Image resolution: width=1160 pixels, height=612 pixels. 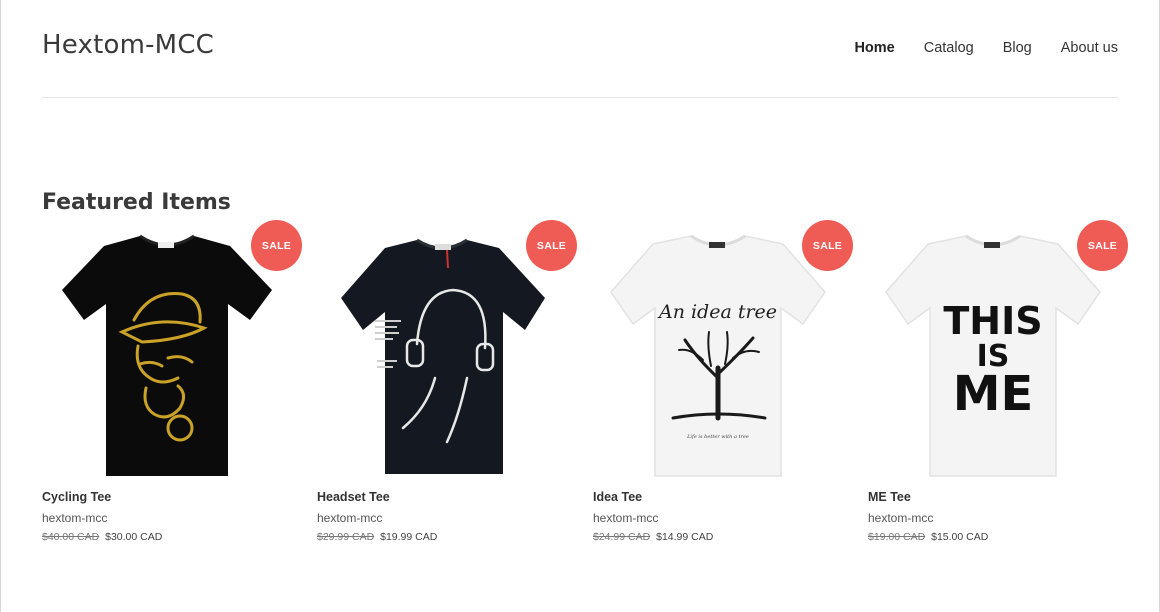 What do you see at coordinates (993, 394) in the screenshot?
I see `shirt-graphic-text: ME` at bounding box center [993, 394].